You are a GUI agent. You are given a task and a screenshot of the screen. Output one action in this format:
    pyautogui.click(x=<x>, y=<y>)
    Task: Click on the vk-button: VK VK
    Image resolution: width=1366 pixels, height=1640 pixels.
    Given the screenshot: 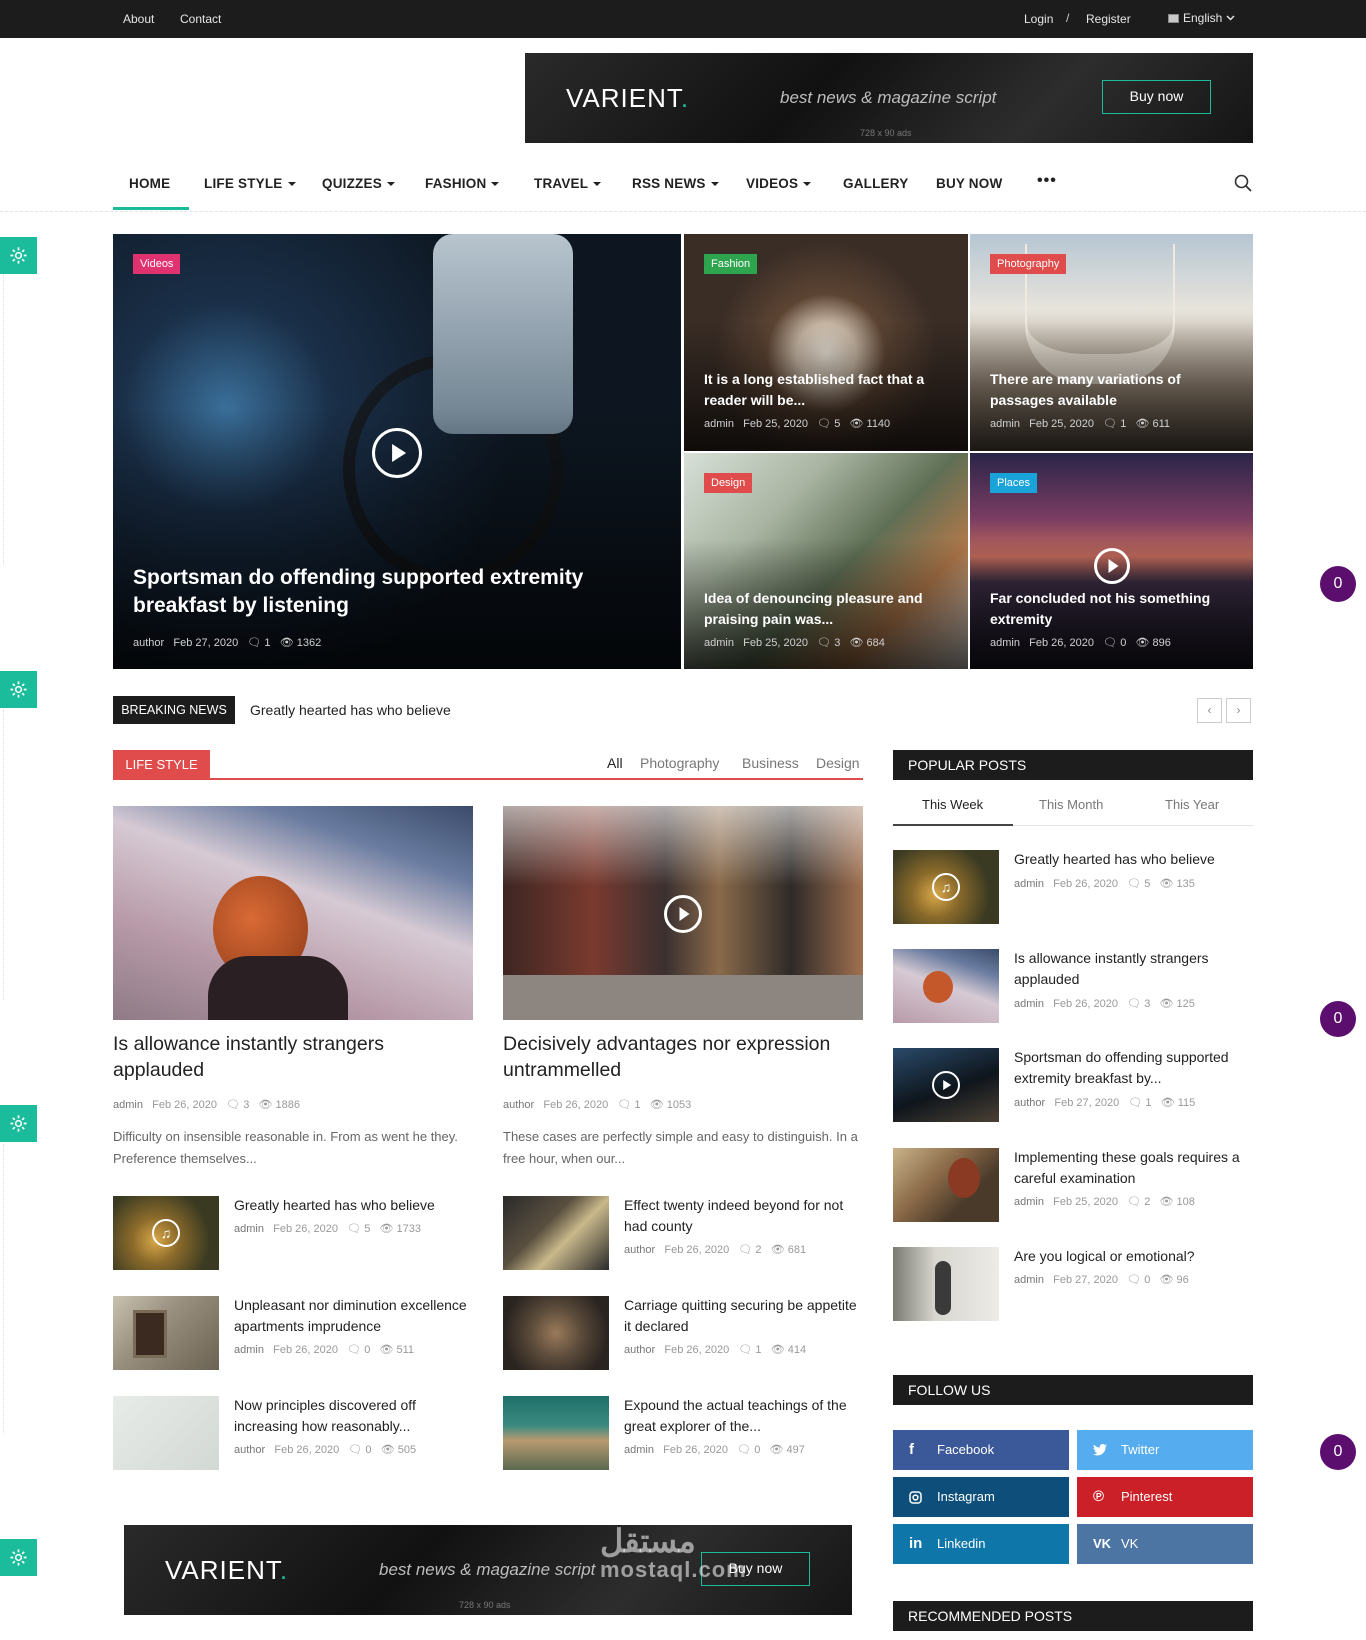 What is the action you would take?
    pyautogui.click(x=1165, y=1544)
    